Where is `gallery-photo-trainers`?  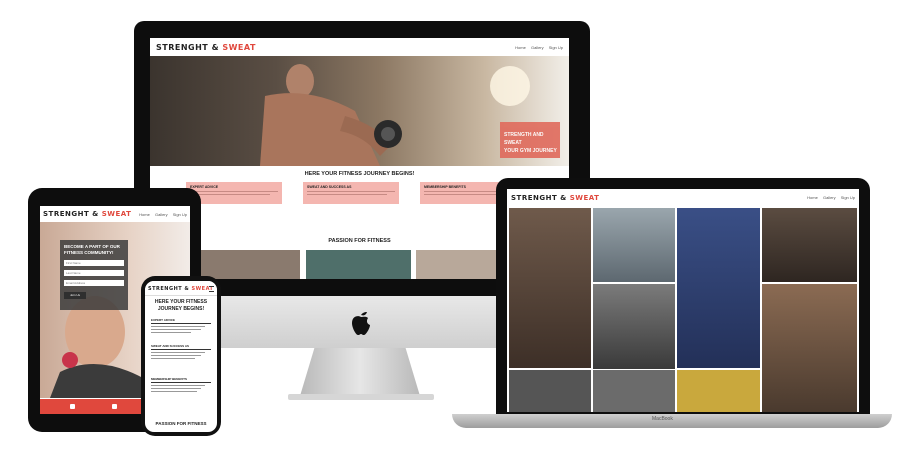
gallery-photo-trainers is located at coordinates (809, 348).